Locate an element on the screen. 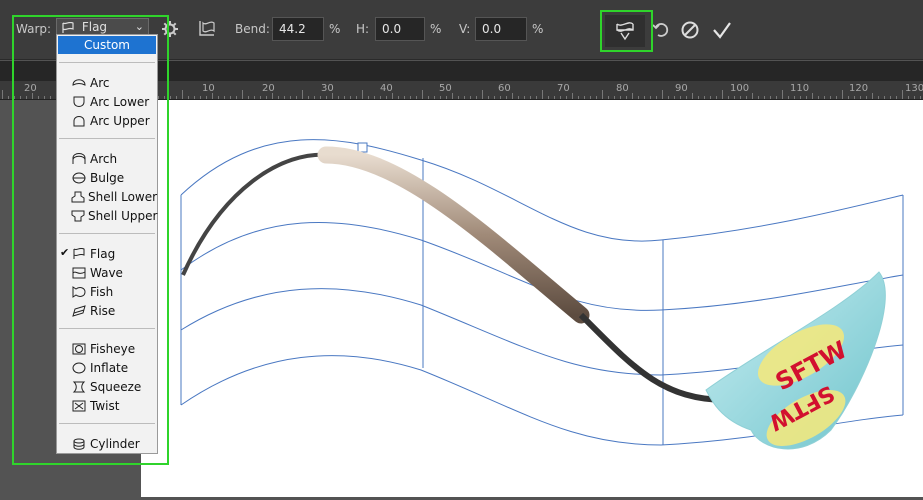  undo-icon is located at coordinates (661, 29).